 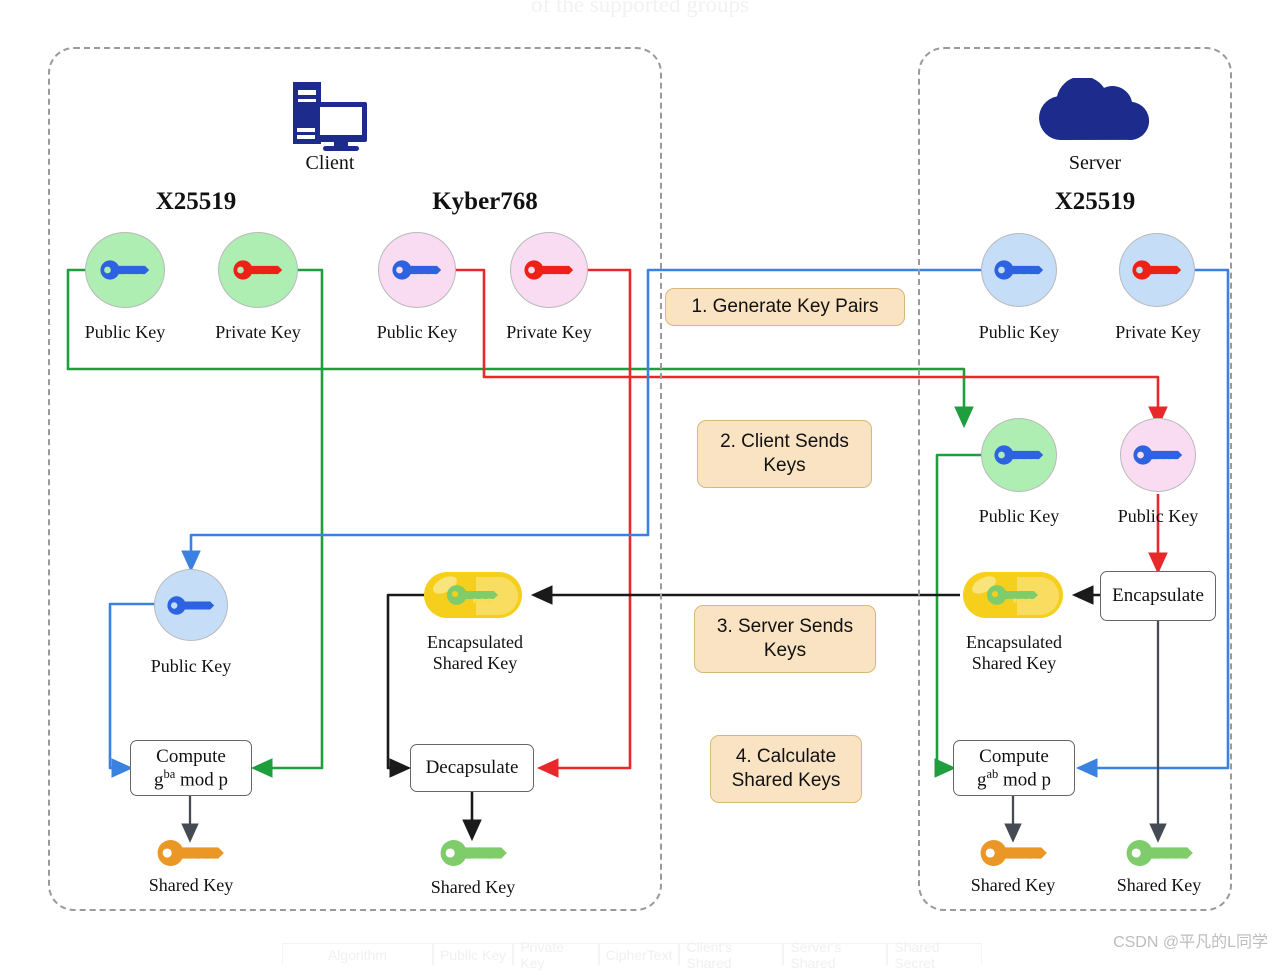 I want to click on server-x25519-shared-key, so click(x=1014, y=853).